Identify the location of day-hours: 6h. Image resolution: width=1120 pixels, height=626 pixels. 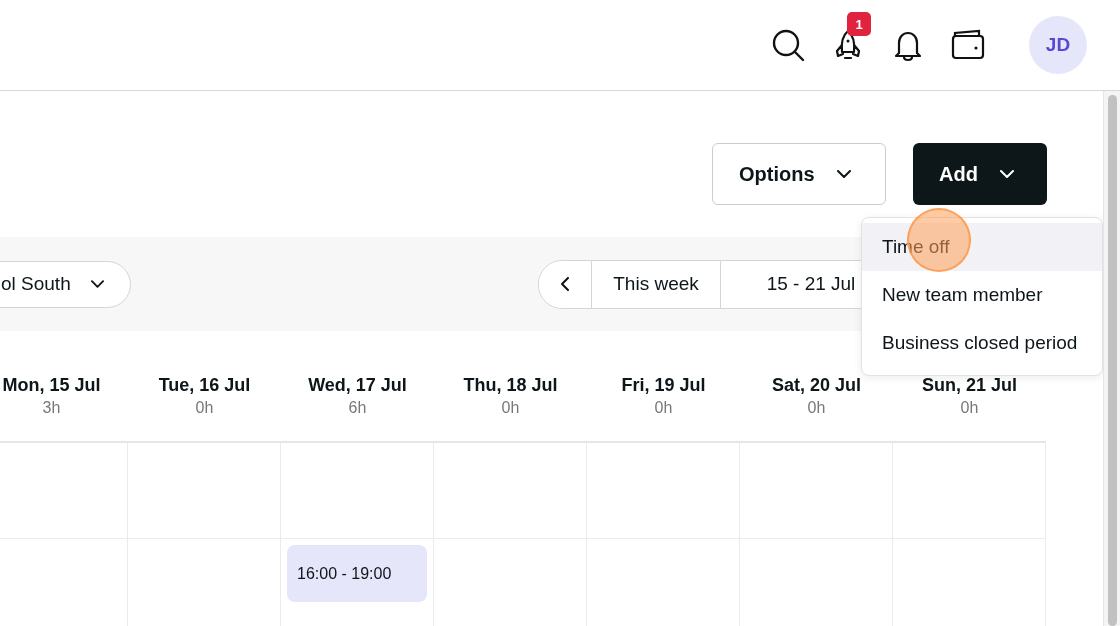
(357, 408).